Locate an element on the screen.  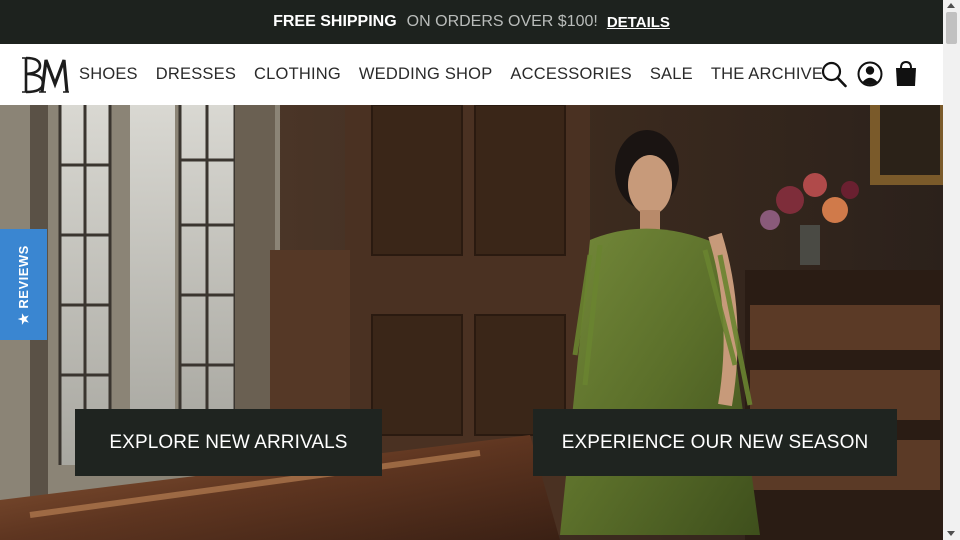
reviews-tab-label: ★ REVIEWS is located at coordinates (23, 284).